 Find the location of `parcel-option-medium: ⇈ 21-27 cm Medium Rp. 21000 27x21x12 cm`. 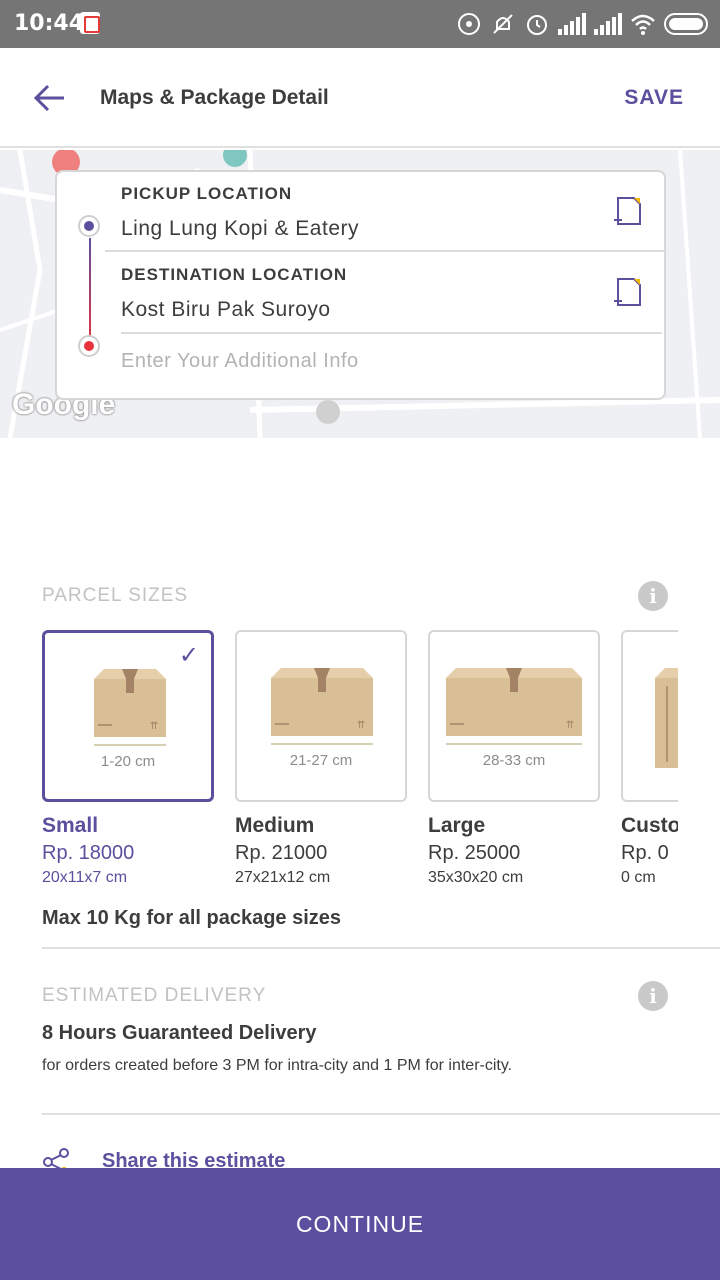

parcel-option-medium: ⇈ 21-27 cm Medium Rp. 21000 27x21x12 cm is located at coordinates (321, 758).